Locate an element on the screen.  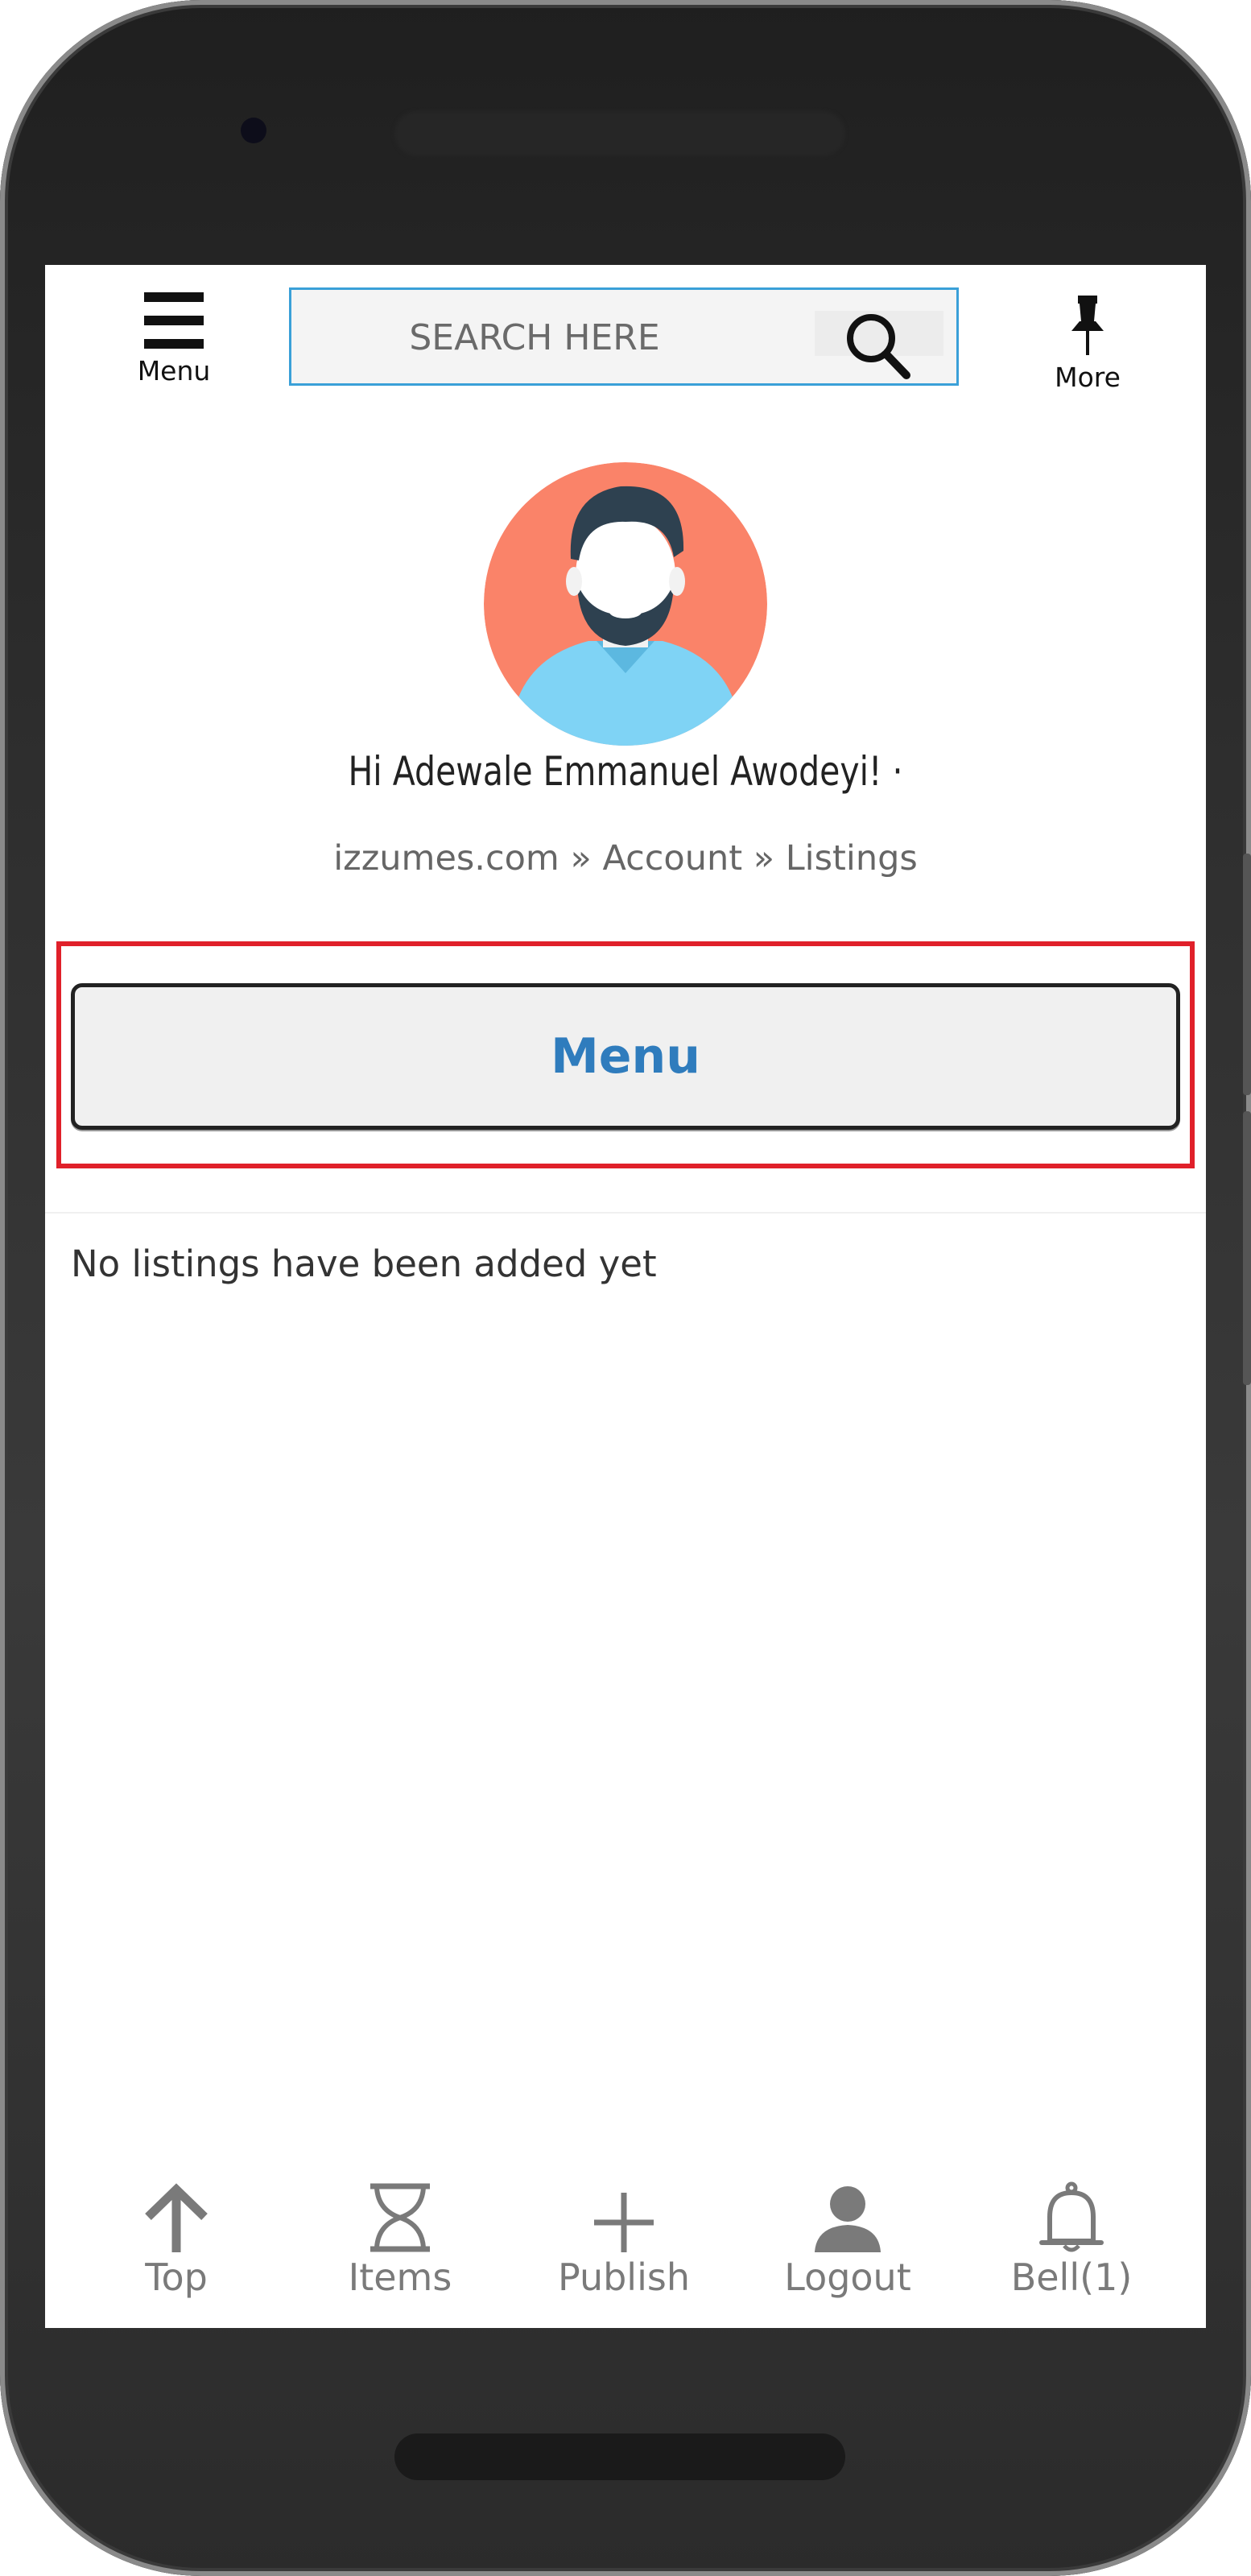
nav-top: Top is located at coordinates (176, 2238).